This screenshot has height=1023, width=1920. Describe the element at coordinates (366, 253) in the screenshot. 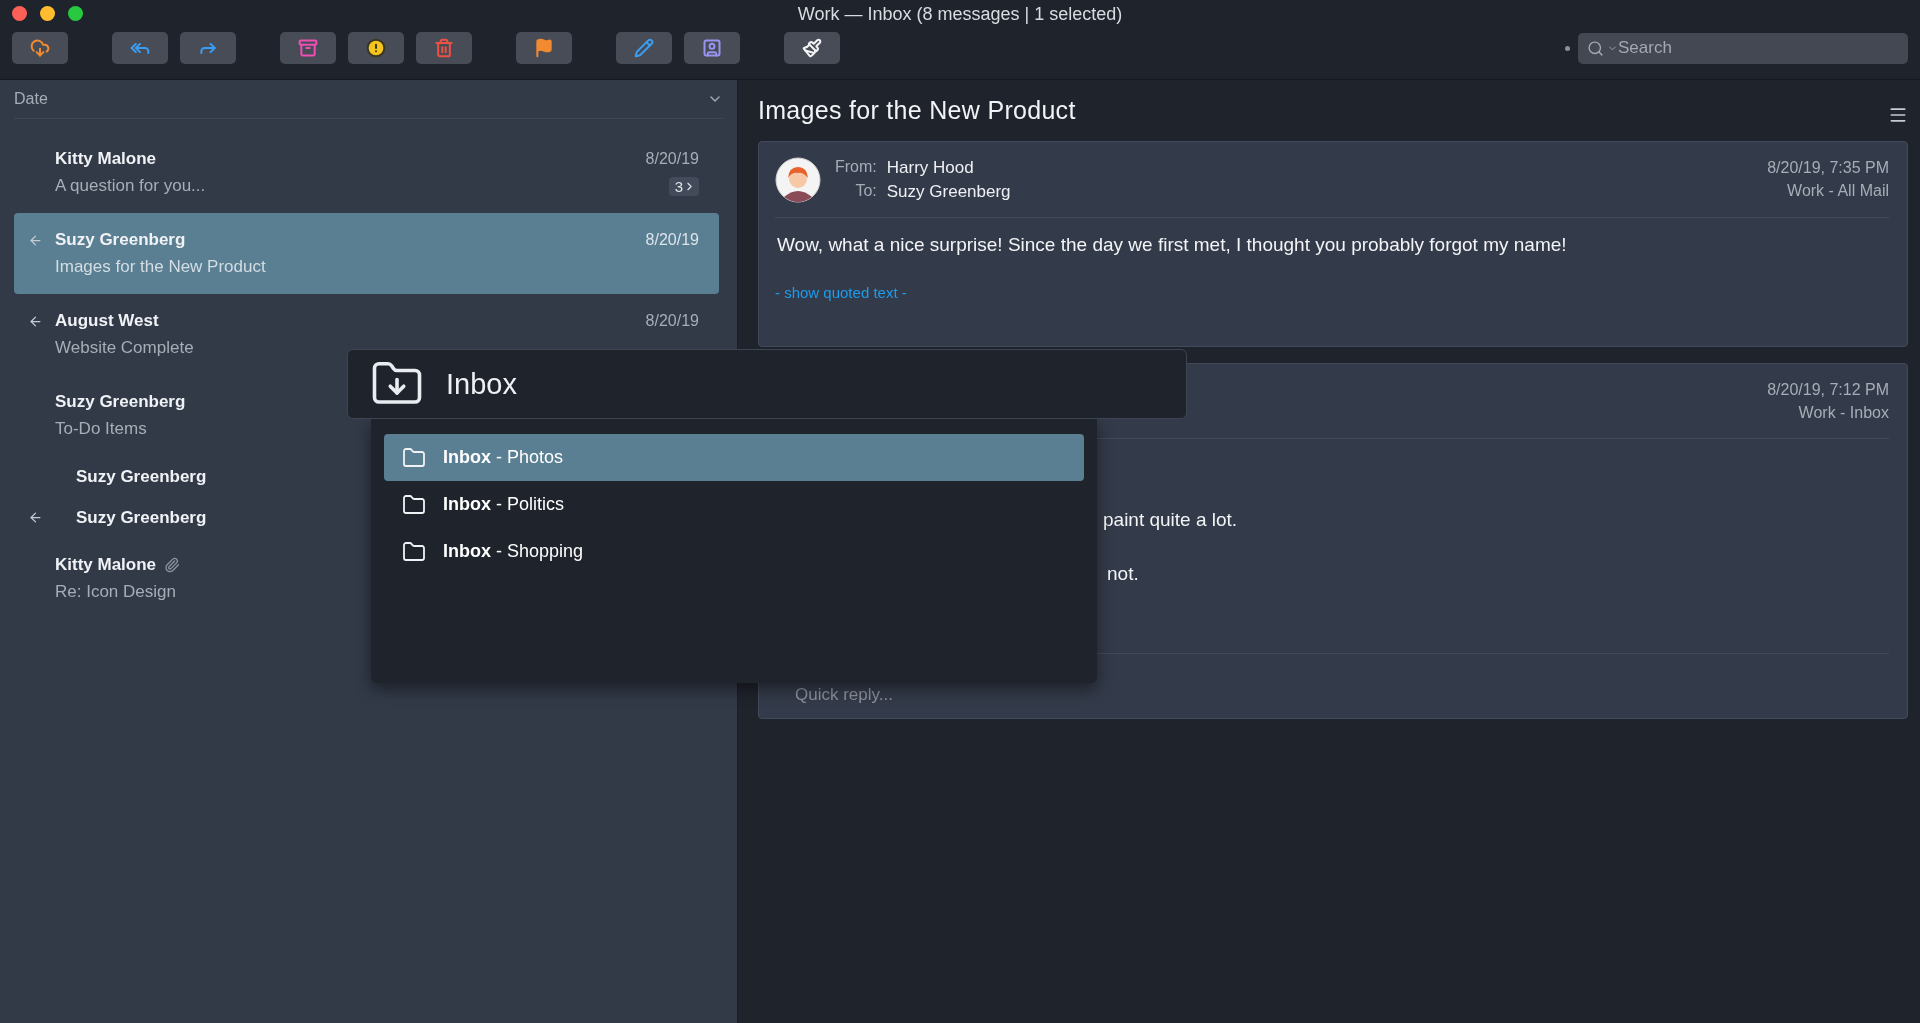

I see `message-row: Suzy Greenberg 8/20/19 Images for the New Product` at that location.